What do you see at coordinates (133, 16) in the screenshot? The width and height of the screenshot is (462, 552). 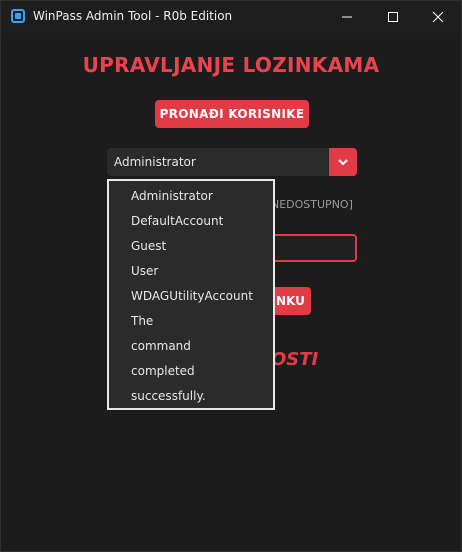 I see `window-title: WinPass Admin Tool - R0b Edition` at bounding box center [133, 16].